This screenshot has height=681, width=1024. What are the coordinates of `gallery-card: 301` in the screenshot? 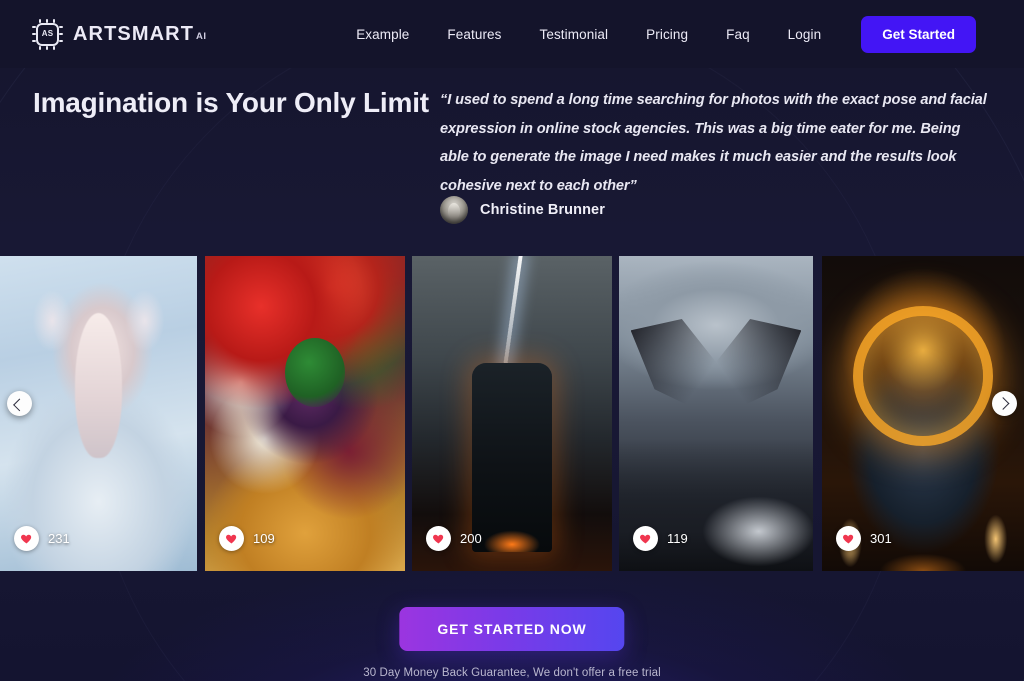 It's located at (923, 413).